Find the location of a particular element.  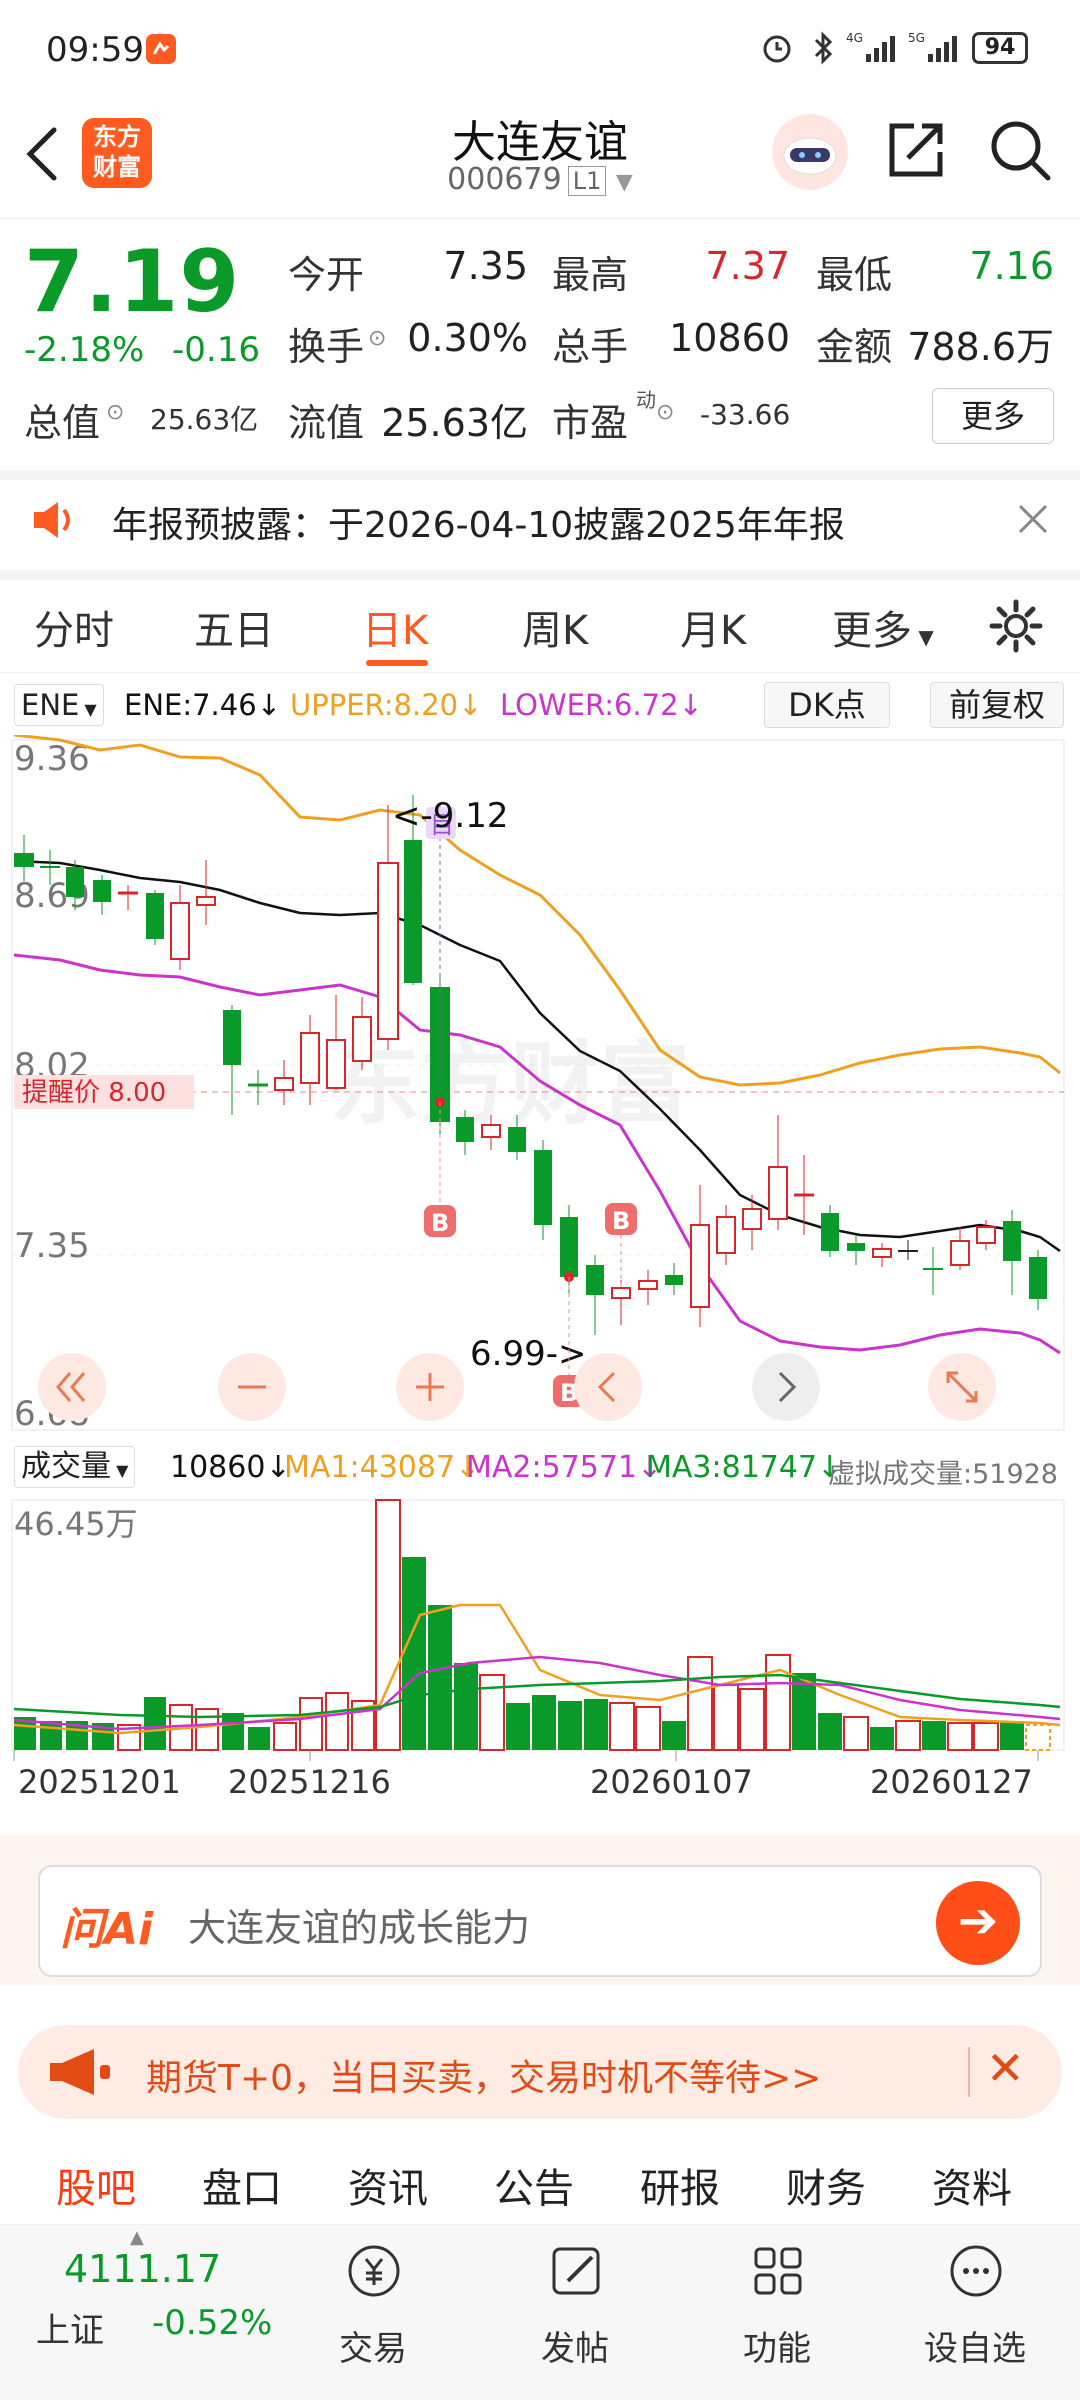

tab-more: 更多 ▼ is located at coordinates (883, 627).